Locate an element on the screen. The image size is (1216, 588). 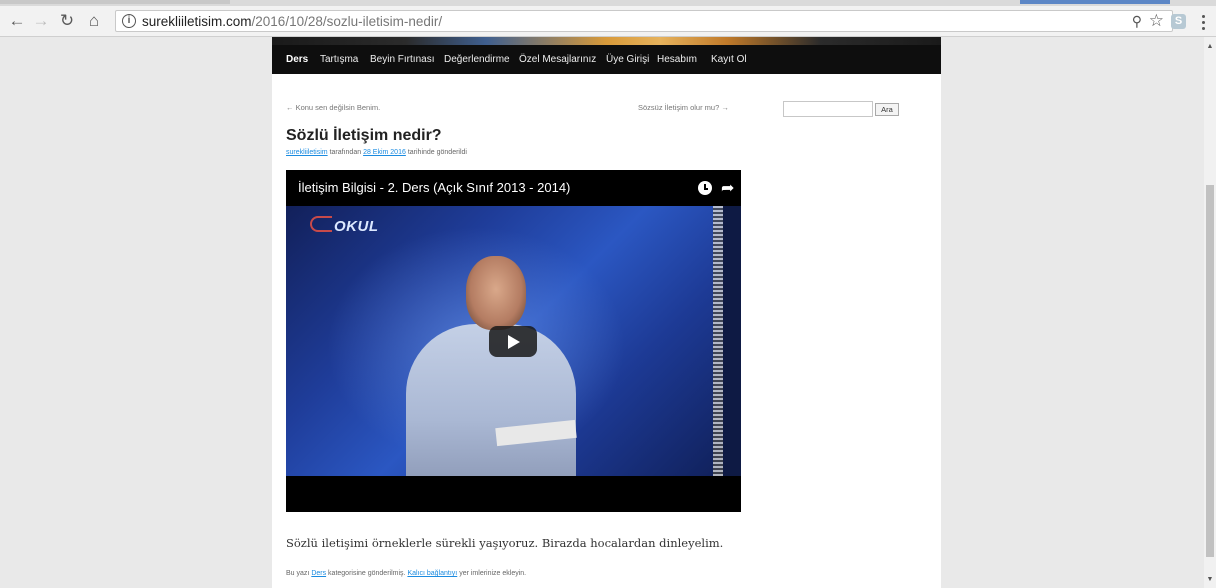
date-link: 28 Ekim 2016 is located at coordinates (384, 152).